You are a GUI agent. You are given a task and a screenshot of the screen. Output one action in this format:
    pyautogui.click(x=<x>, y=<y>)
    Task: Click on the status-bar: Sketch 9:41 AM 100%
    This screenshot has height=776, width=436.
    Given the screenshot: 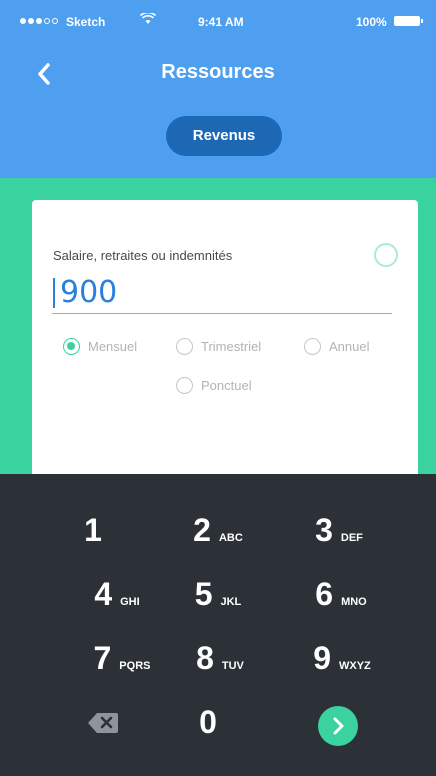 What is the action you would take?
    pyautogui.click(x=218, y=20)
    